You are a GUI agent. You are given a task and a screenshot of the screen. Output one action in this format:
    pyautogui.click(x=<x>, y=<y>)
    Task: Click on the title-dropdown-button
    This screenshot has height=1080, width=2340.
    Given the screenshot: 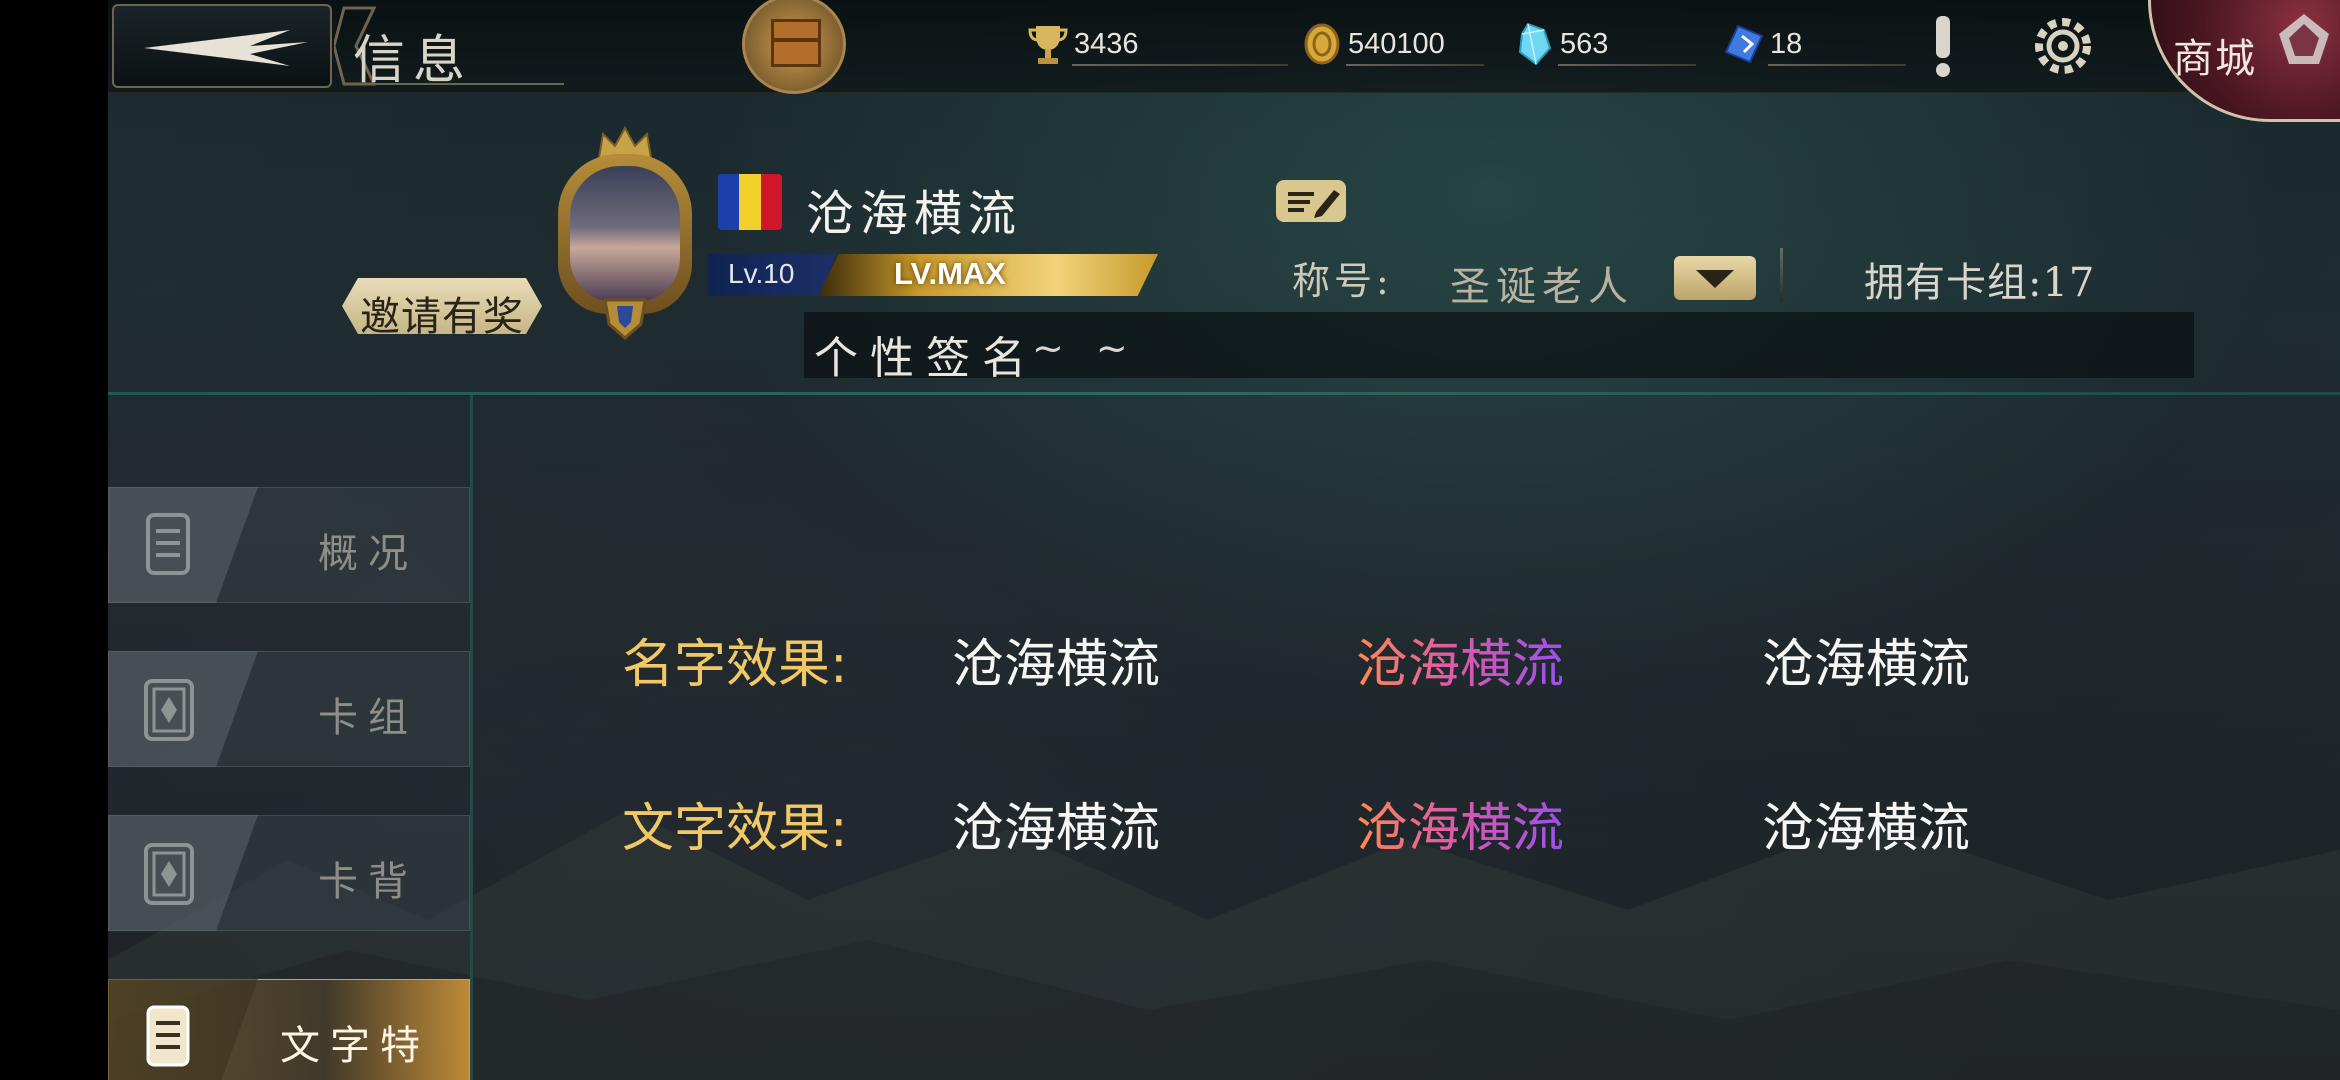 What is the action you would take?
    pyautogui.click(x=1715, y=278)
    